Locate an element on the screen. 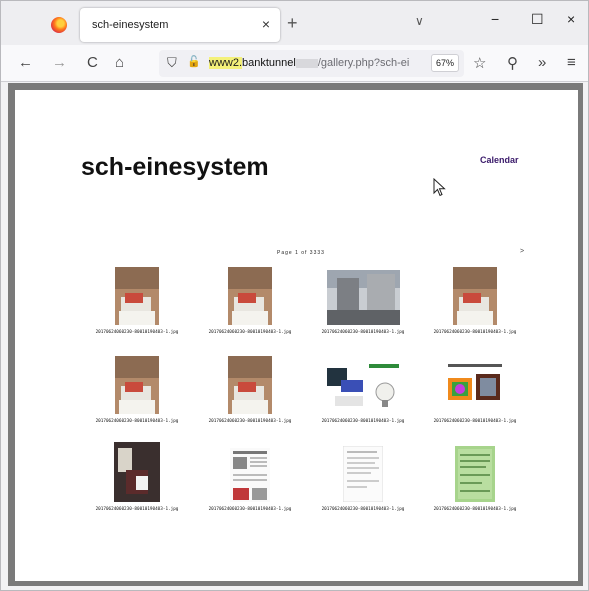 The width and height of the screenshot is (589, 591). url-path: /gallery.php?sch-ei is located at coordinates (363, 63).